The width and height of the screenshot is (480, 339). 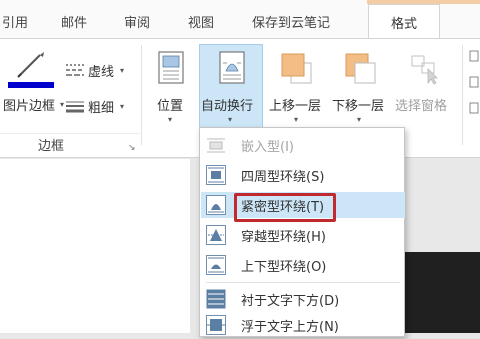 What do you see at coordinates (216, 299) in the screenshot?
I see `behind-text-icon` at bounding box center [216, 299].